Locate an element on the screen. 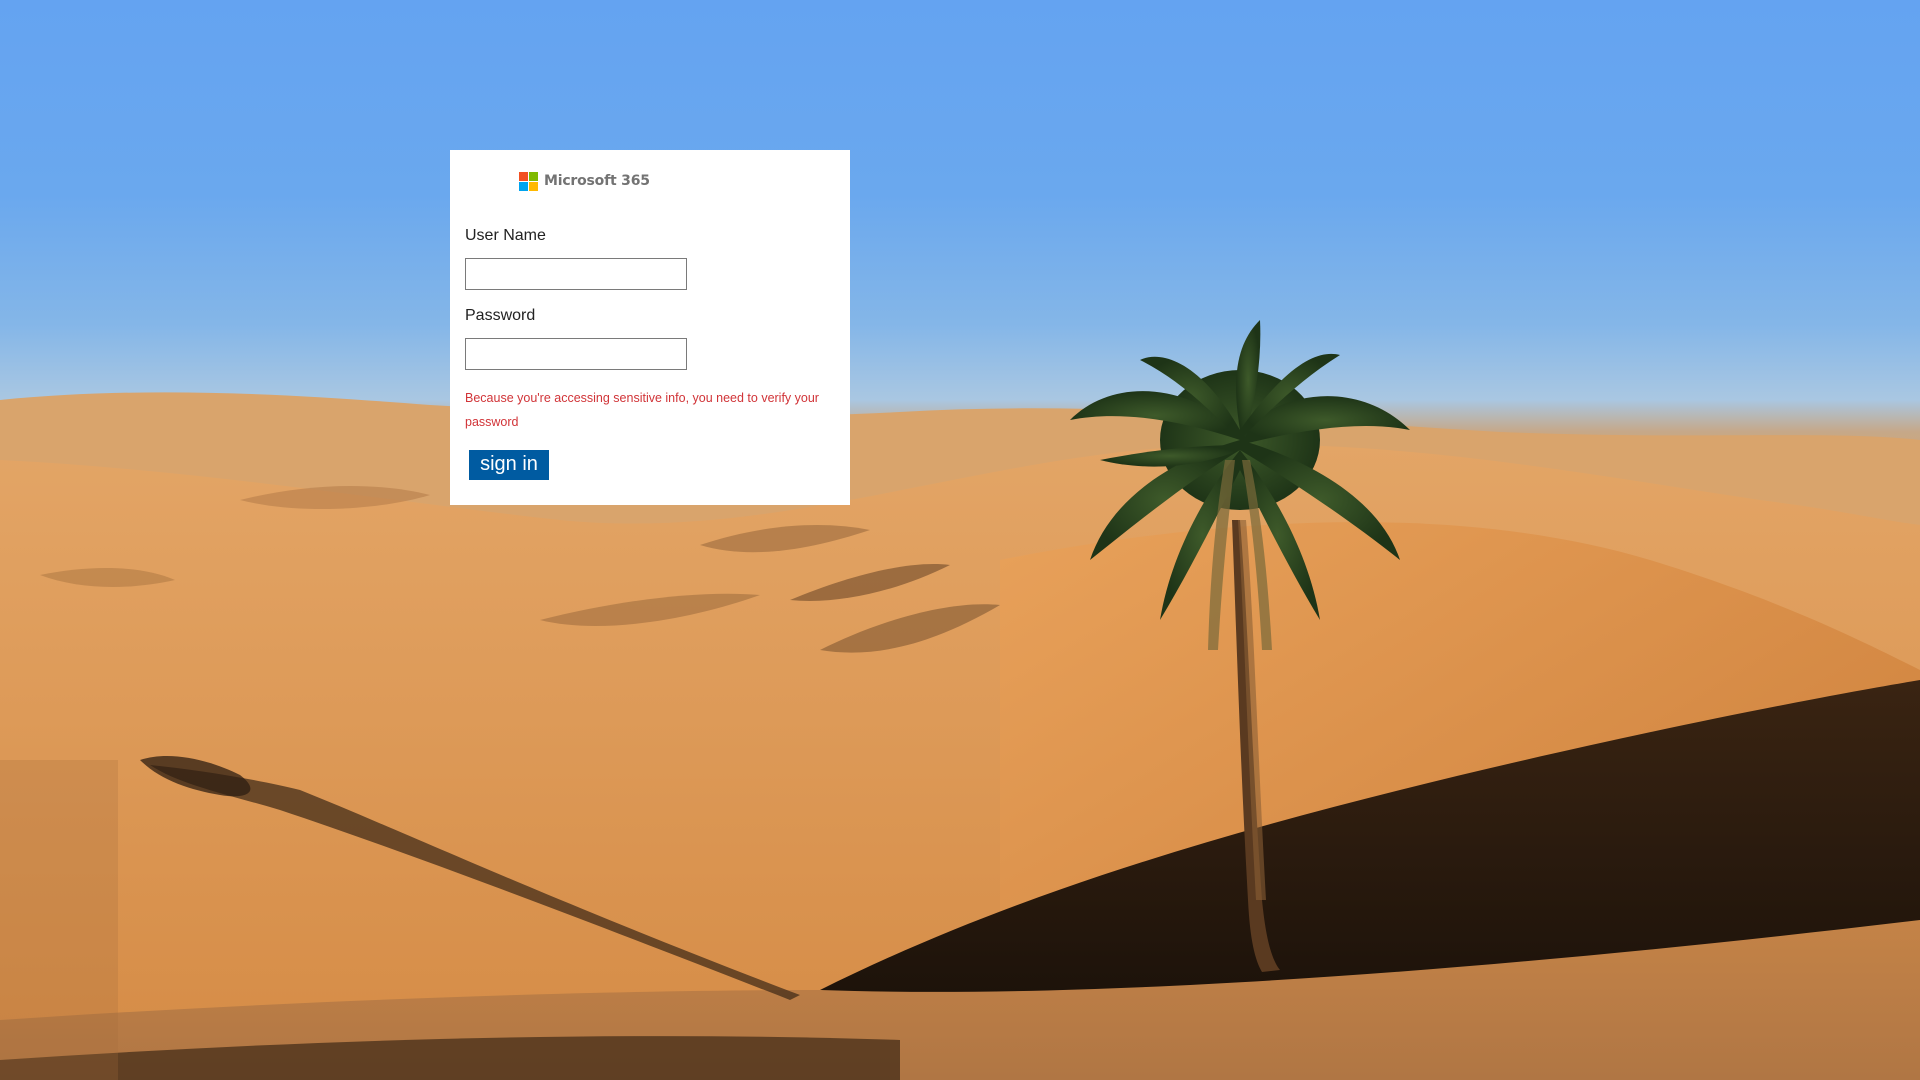 The width and height of the screenshot is (1920, 1080). logo-square-blue is located at coordinates (523, 186).